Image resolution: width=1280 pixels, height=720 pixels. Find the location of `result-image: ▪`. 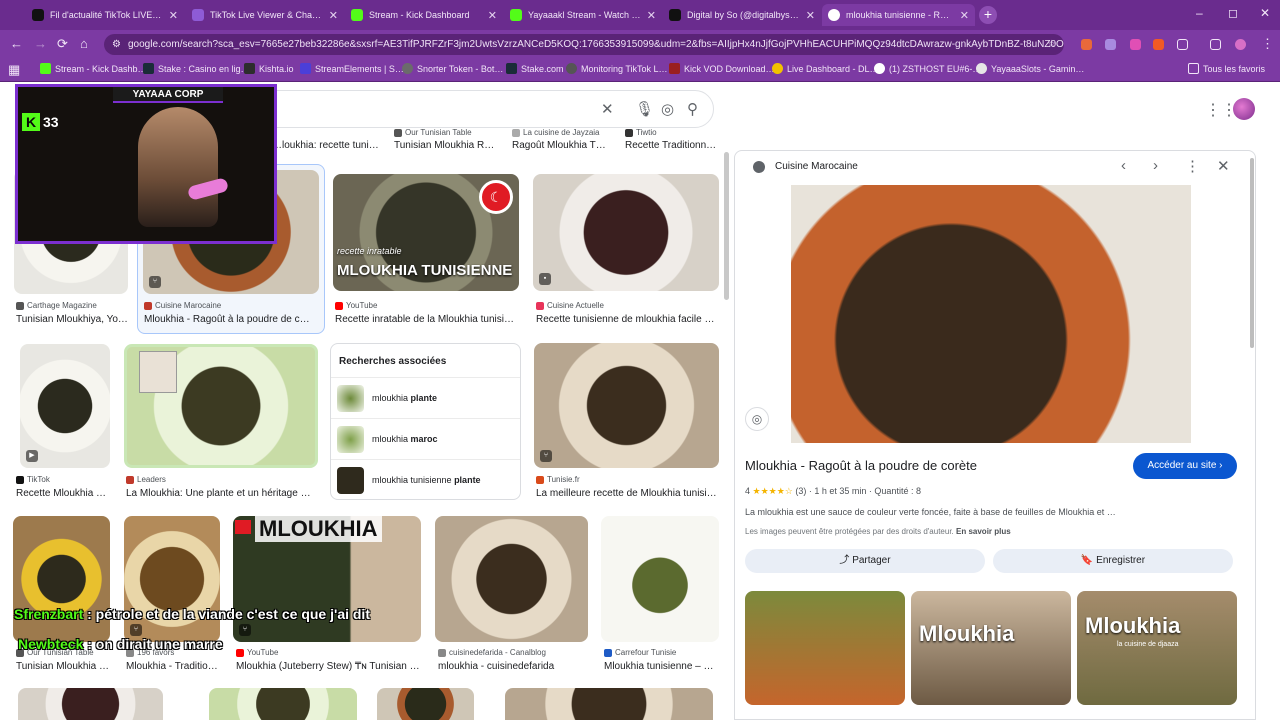

result-image: ▪ is located at coordinates (626, 232).